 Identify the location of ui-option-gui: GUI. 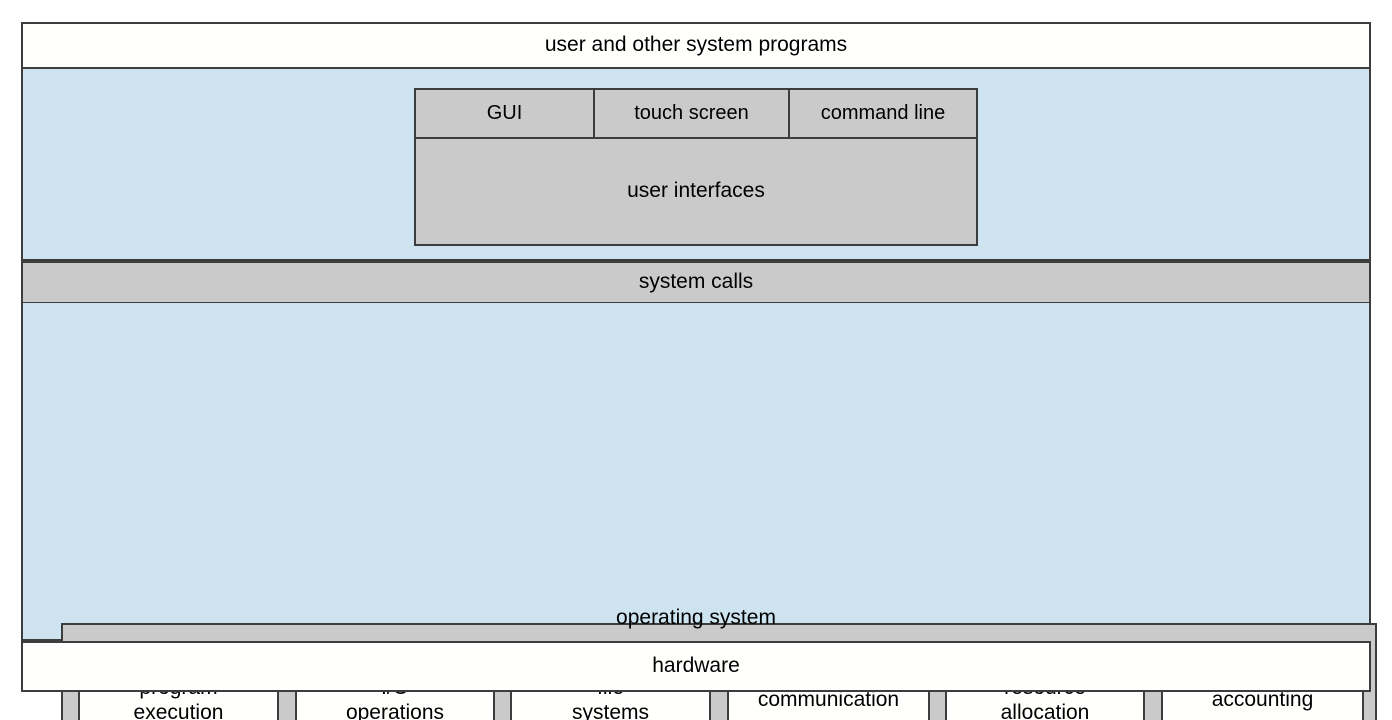
(504, 113).